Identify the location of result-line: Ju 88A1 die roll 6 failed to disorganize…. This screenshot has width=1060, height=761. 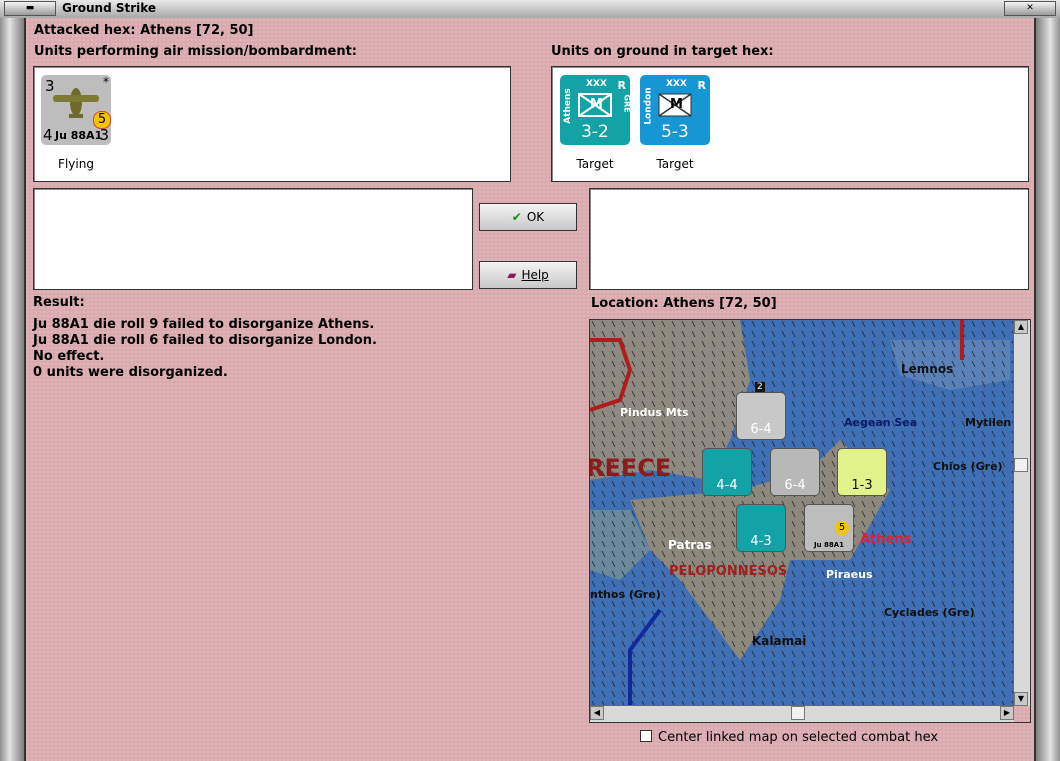
(205, 340).